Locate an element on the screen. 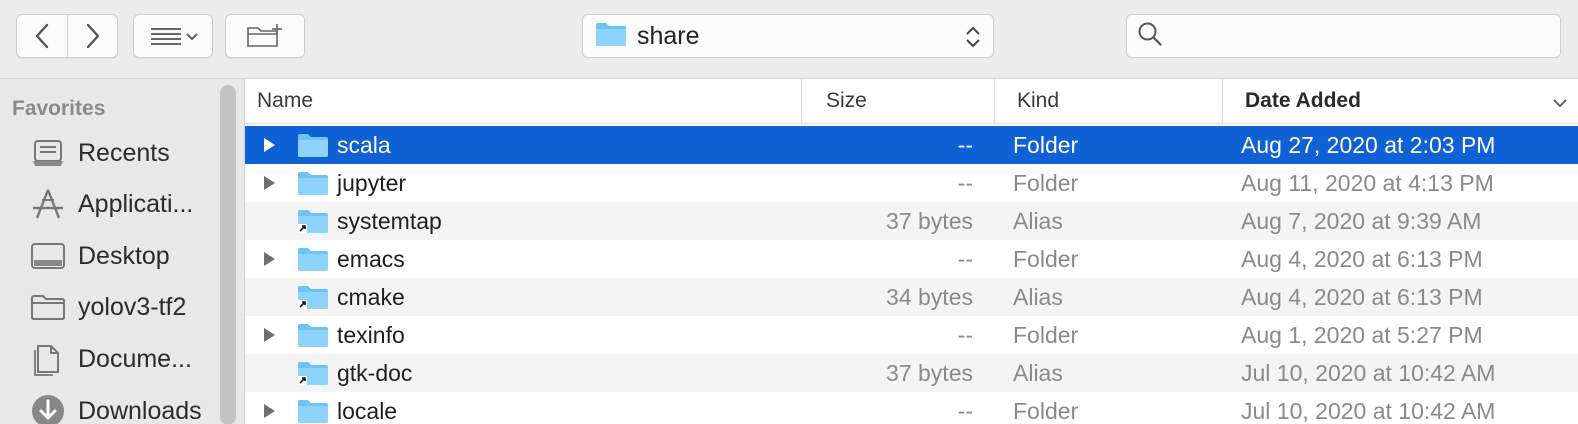 The height and width of the screenshot is (424, 1578). search-icon is located at coordinates (1150, 36).